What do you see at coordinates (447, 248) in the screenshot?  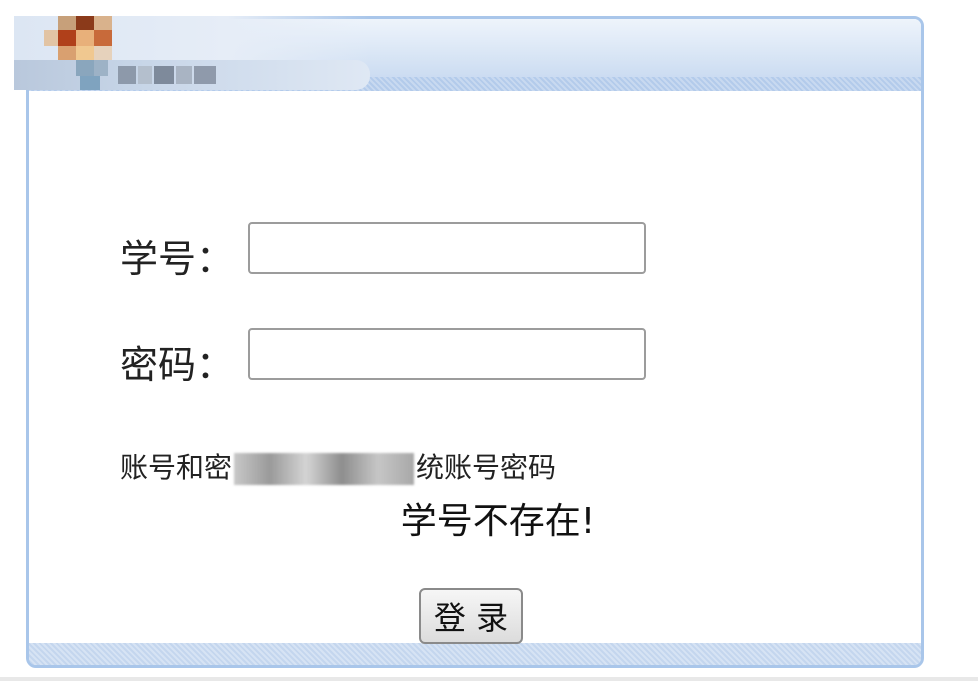 I see `student-id-input` at bounding box center [447, 248].